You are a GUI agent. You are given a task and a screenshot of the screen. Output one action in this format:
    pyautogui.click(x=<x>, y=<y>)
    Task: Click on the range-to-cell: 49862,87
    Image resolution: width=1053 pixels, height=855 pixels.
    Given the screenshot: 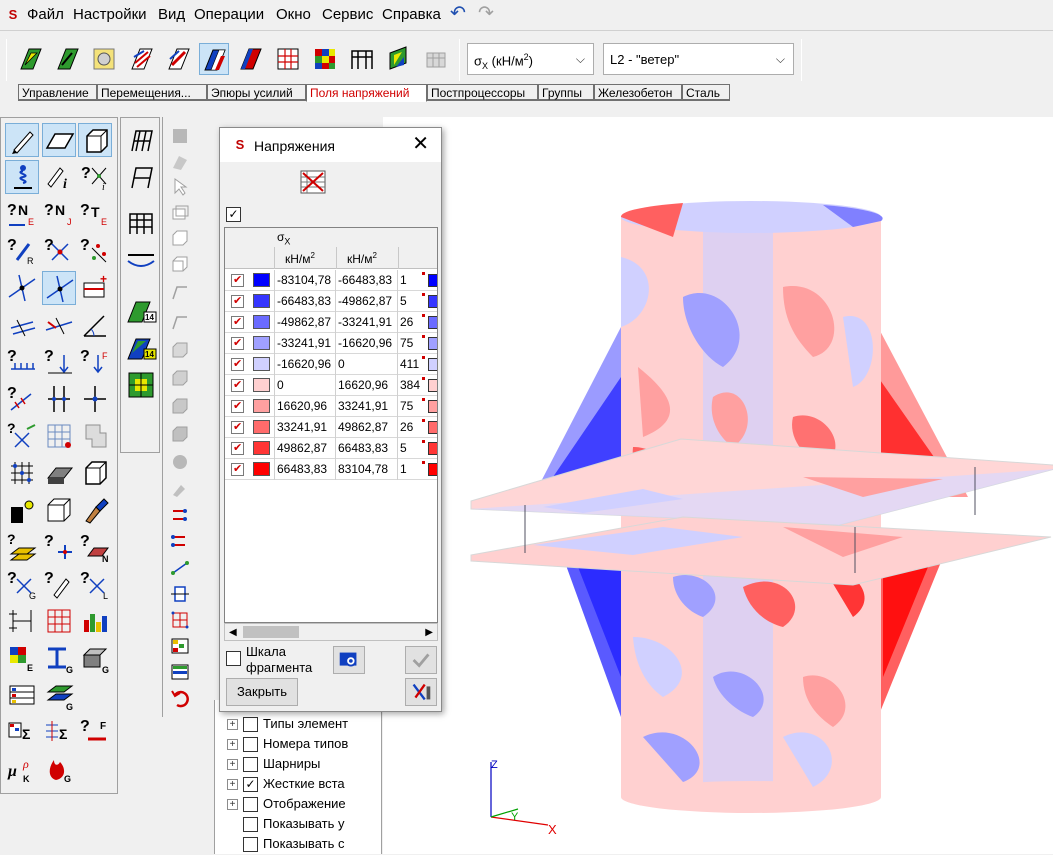 What is the action you would take?
    pyautogui.click(x=367, y=427)
    